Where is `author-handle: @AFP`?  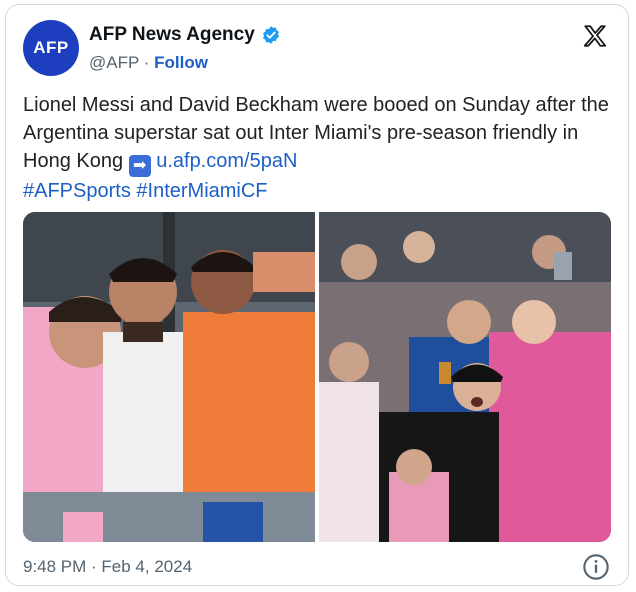 author-handle: @AFP is located at coordinates (114, 62).